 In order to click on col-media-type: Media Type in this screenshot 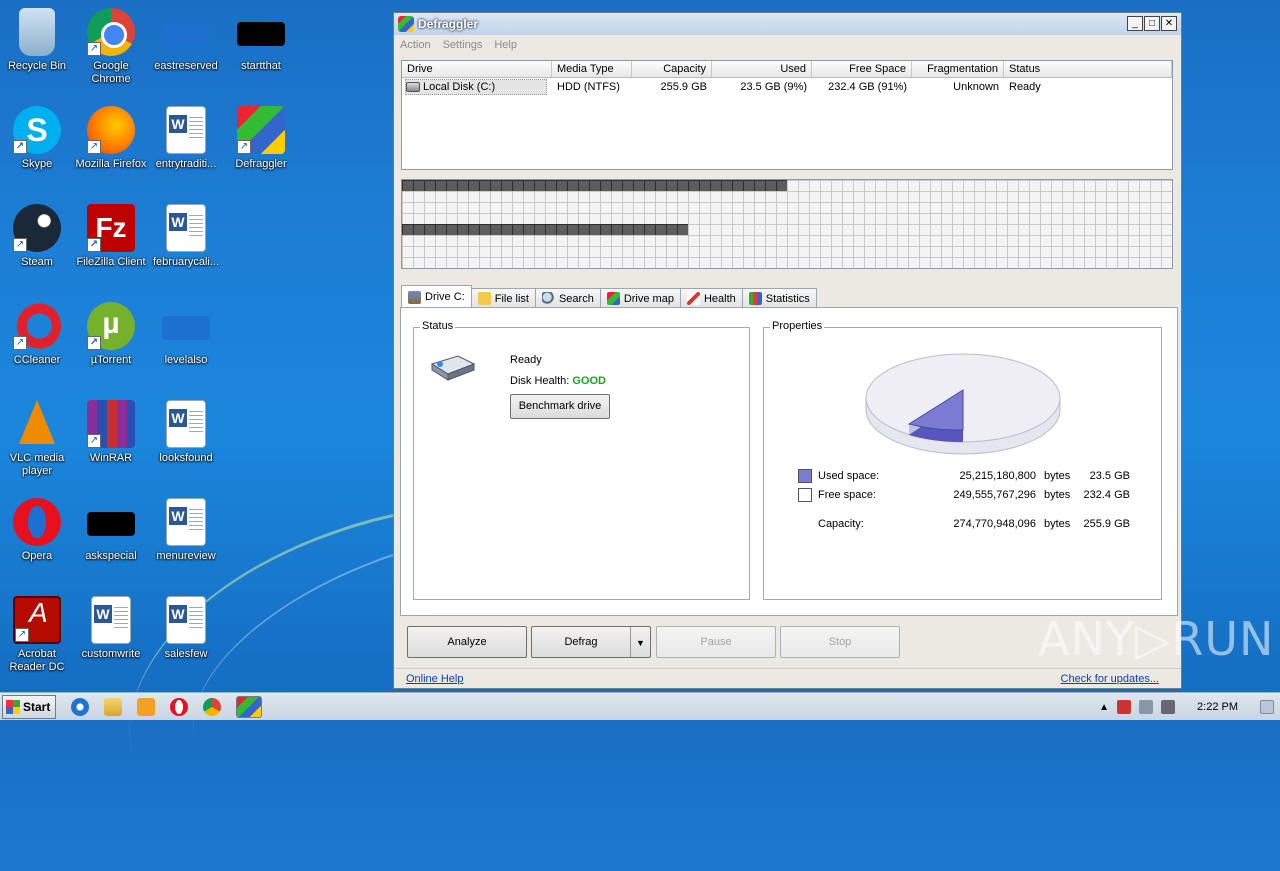, I will do `click(592, 69)`.